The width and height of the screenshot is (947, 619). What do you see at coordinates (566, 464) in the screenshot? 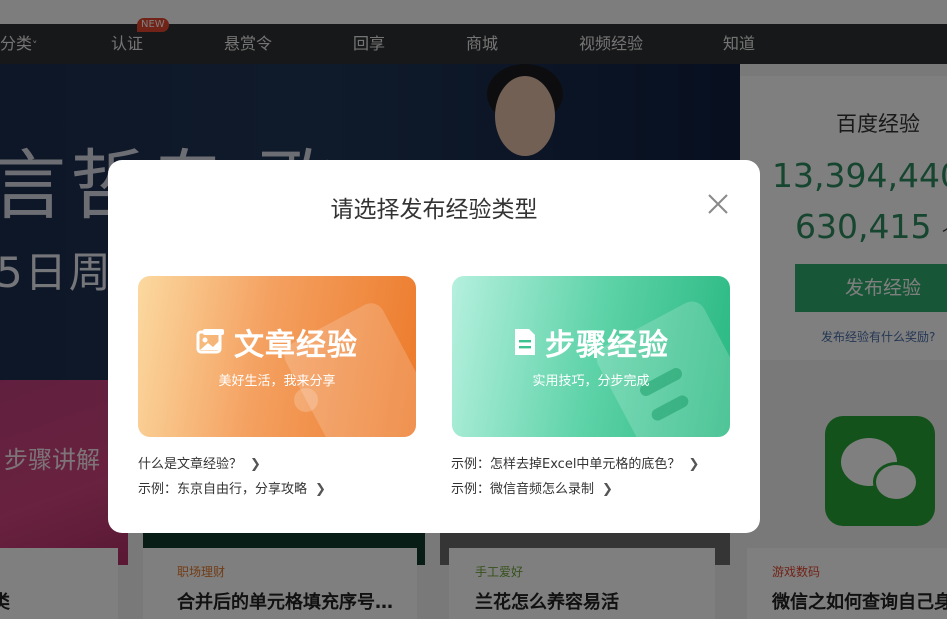
I see `link-label: 示例：怎样去掉Excel中单元格的底色？` at bounding box center [566, 464].